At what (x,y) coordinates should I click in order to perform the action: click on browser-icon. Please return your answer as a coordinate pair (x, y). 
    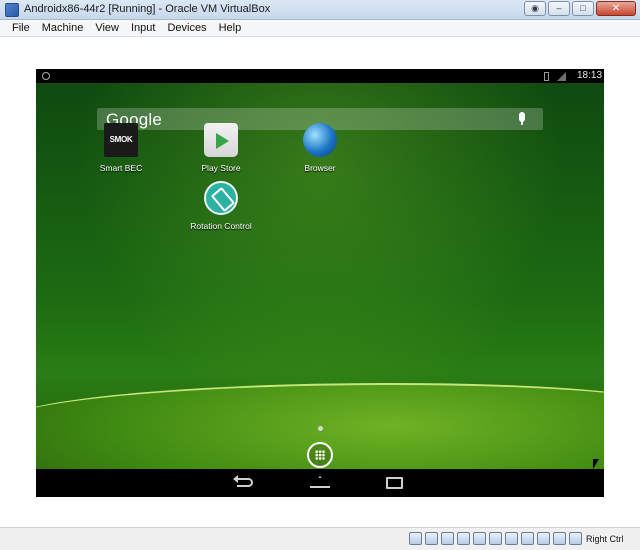
    Looking at the image, I should click on (320, 140).